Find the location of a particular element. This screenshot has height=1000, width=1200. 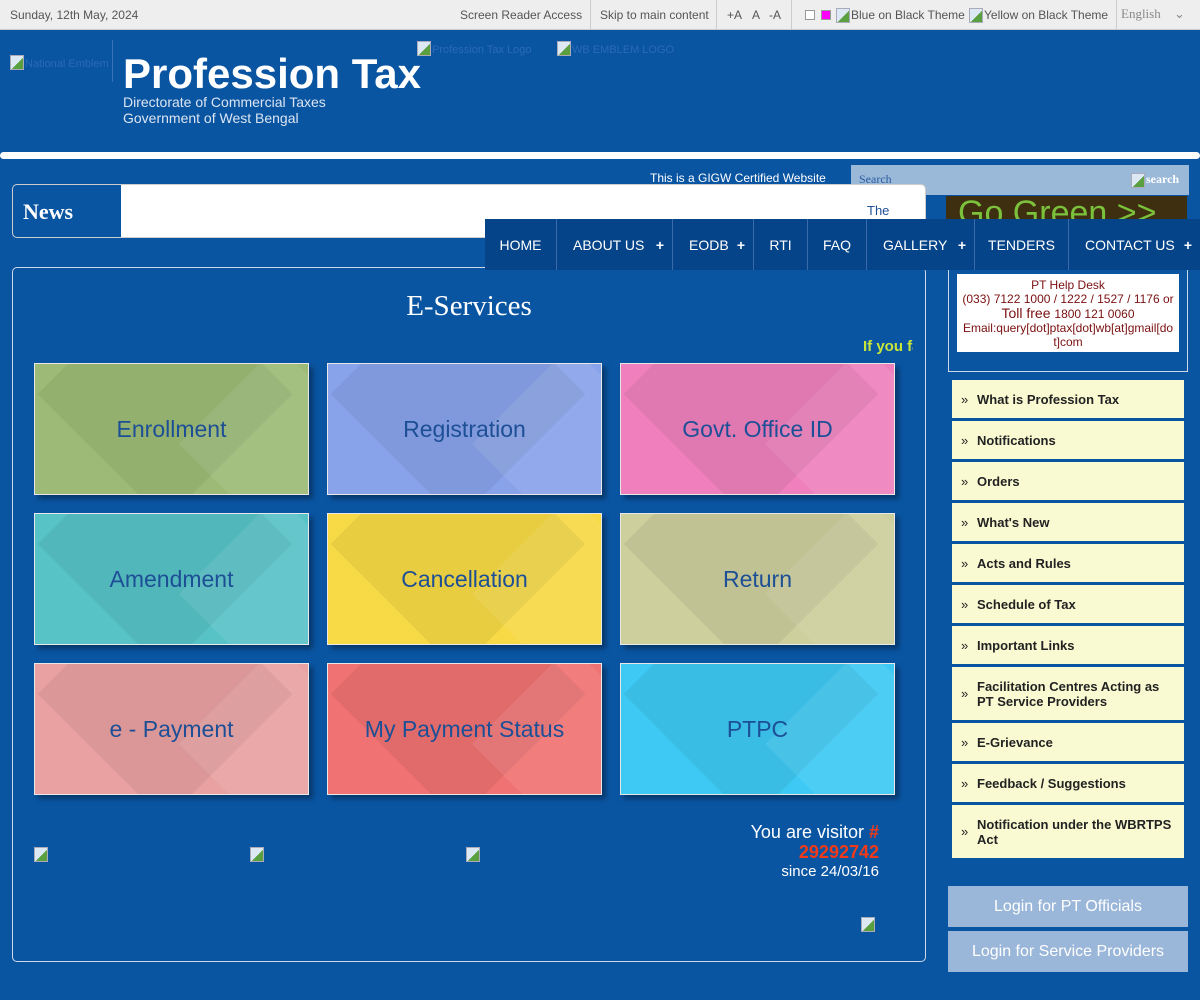

nav-item-rti: RTI is located at coordinates (781, 244).